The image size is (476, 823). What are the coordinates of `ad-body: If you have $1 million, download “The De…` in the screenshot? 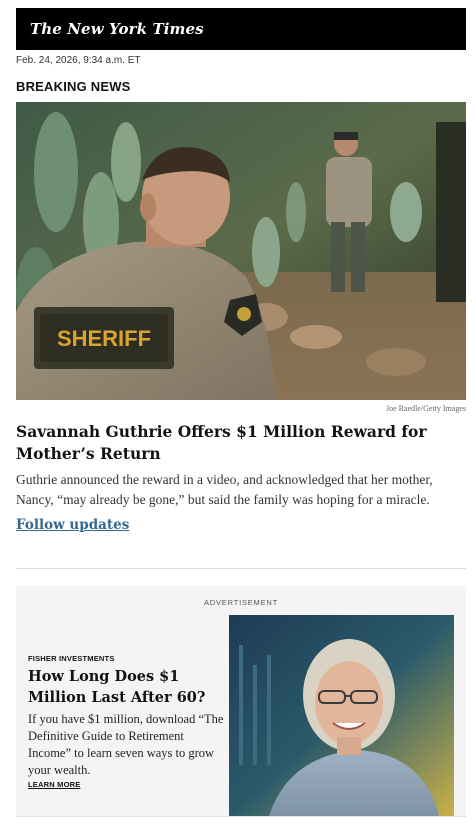 It's located at (126, 744).